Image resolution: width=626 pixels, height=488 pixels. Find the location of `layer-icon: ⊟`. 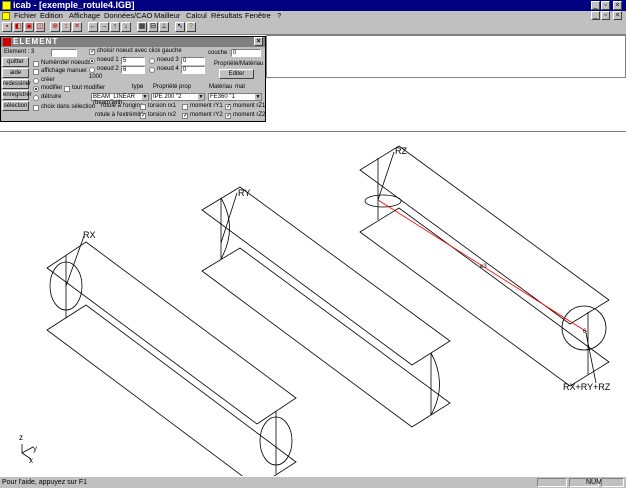

layer-icon: ⊟ is located at coordinates (153, 27).